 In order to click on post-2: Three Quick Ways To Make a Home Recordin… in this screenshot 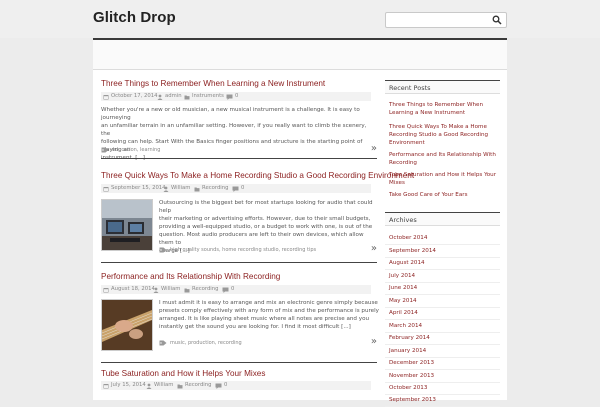, I will do `click(257, 212)`.